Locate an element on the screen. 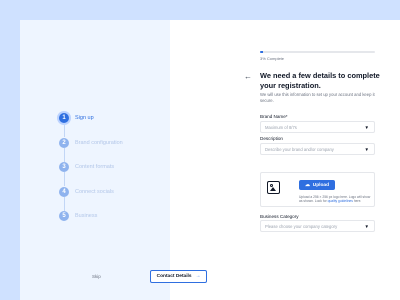 This screenshot has height=300, width=400. skip-button: Skip is located at coordinates (96, 276).